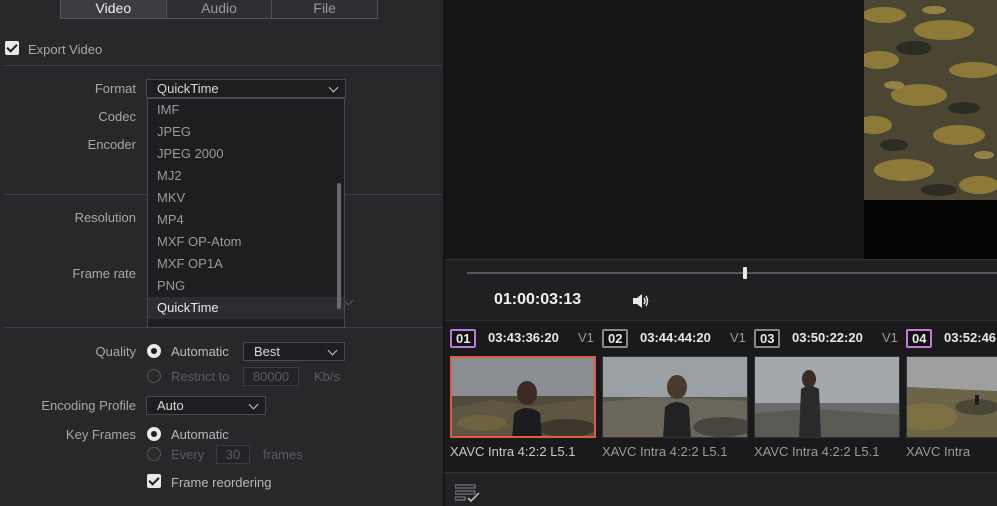 The image size is (997, 506). Describe the element at coordinates (930, 100) in the screenshot. I see `preview-image` at that location.